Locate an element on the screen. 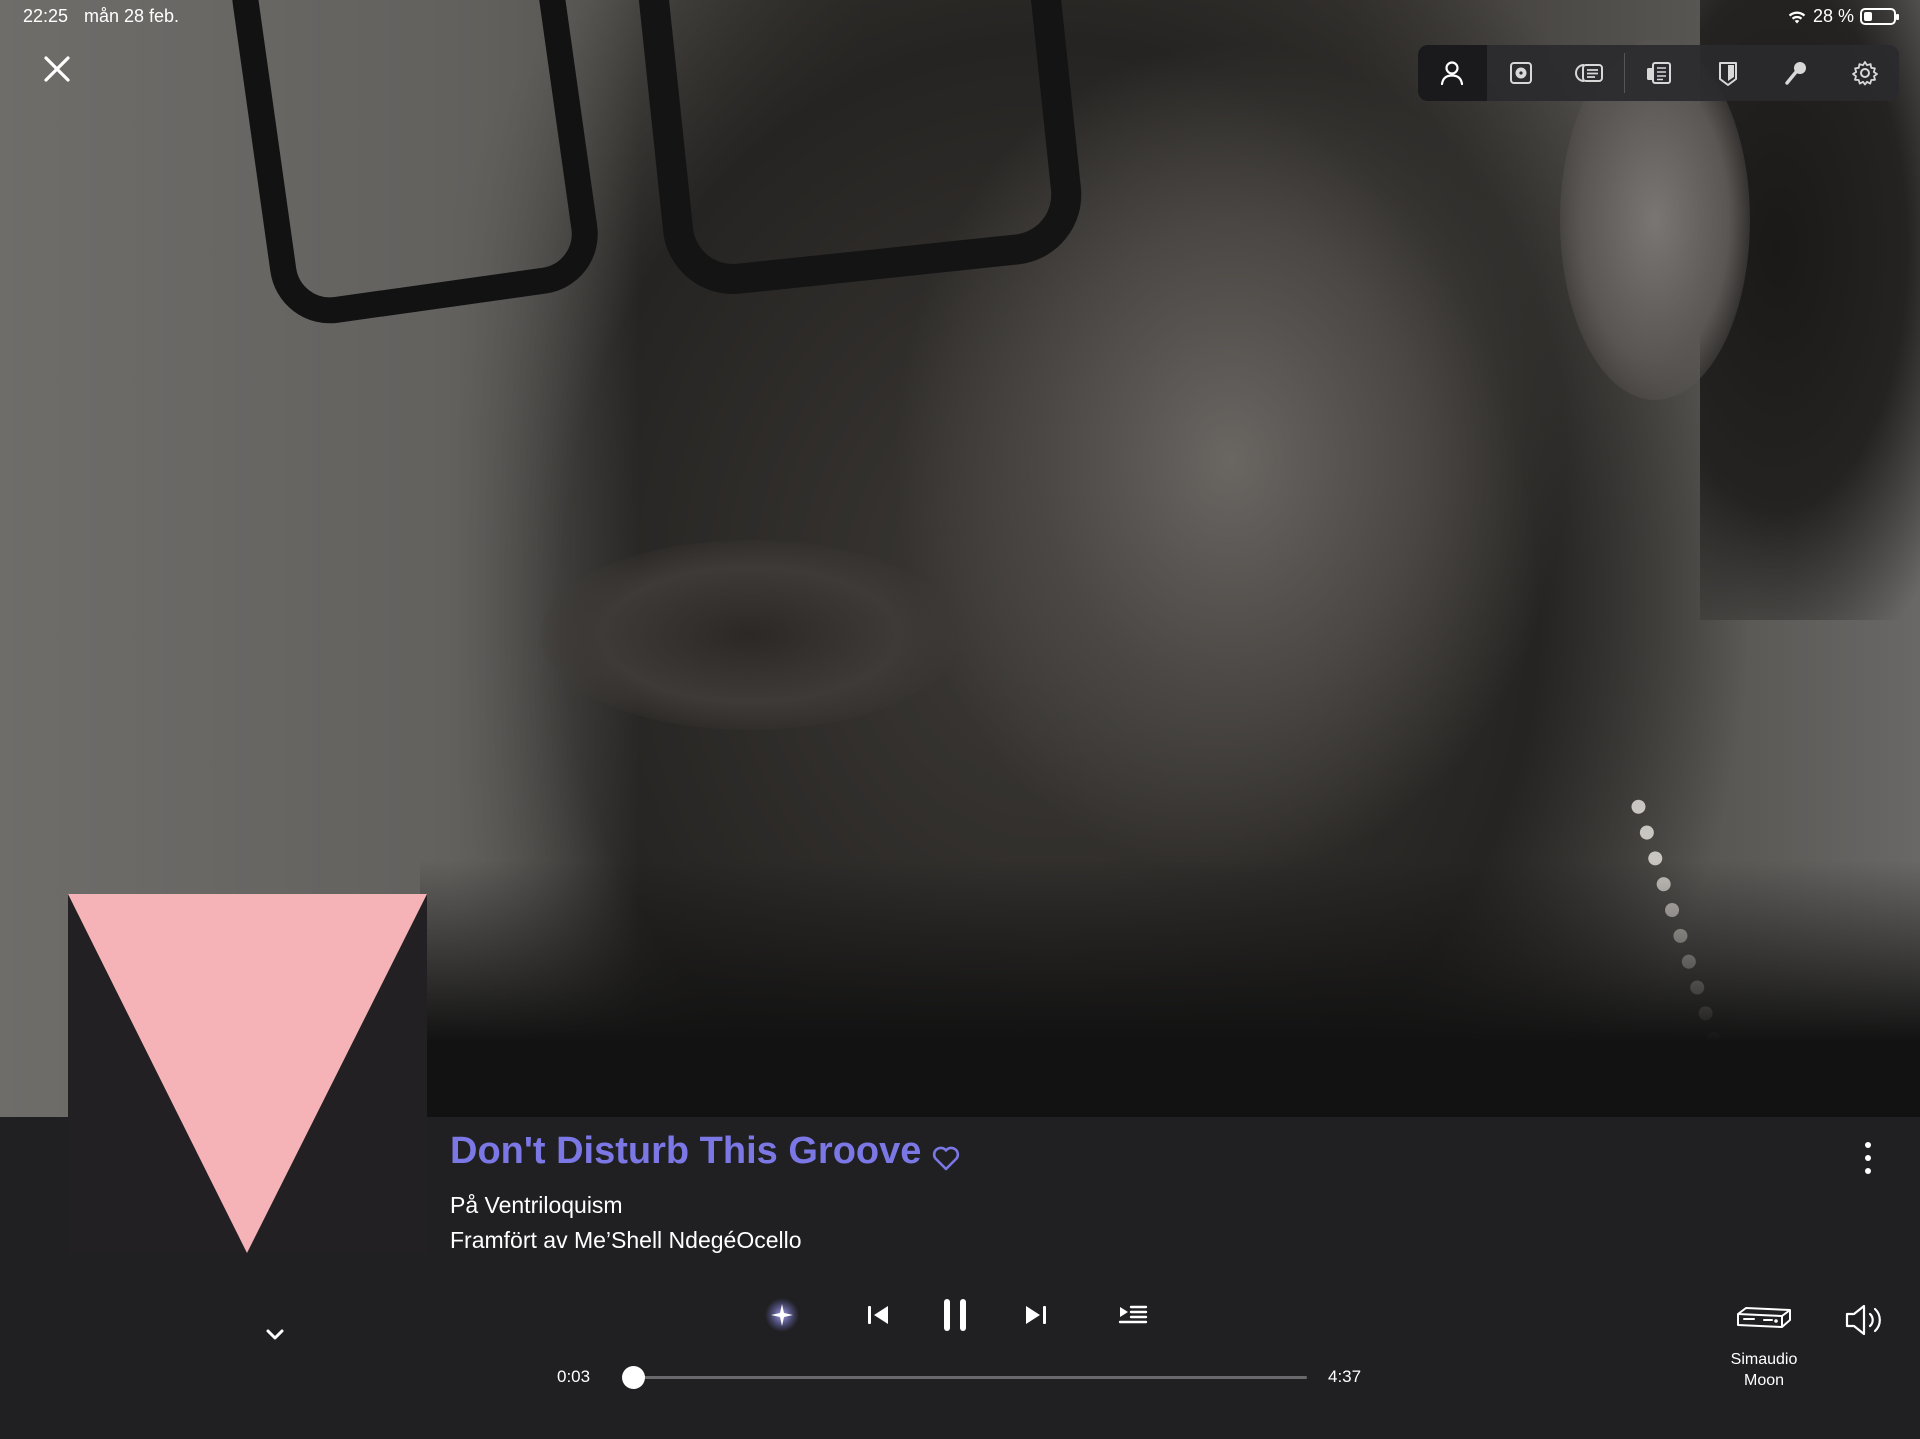  status-time: 22:25 is located at coordinates (46, 16).